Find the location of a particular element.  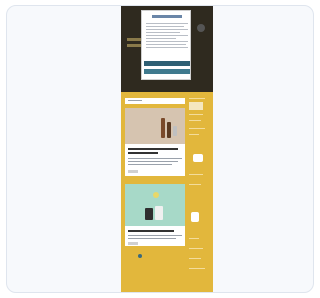

jar-graphic is located at coordinates (149, 214).